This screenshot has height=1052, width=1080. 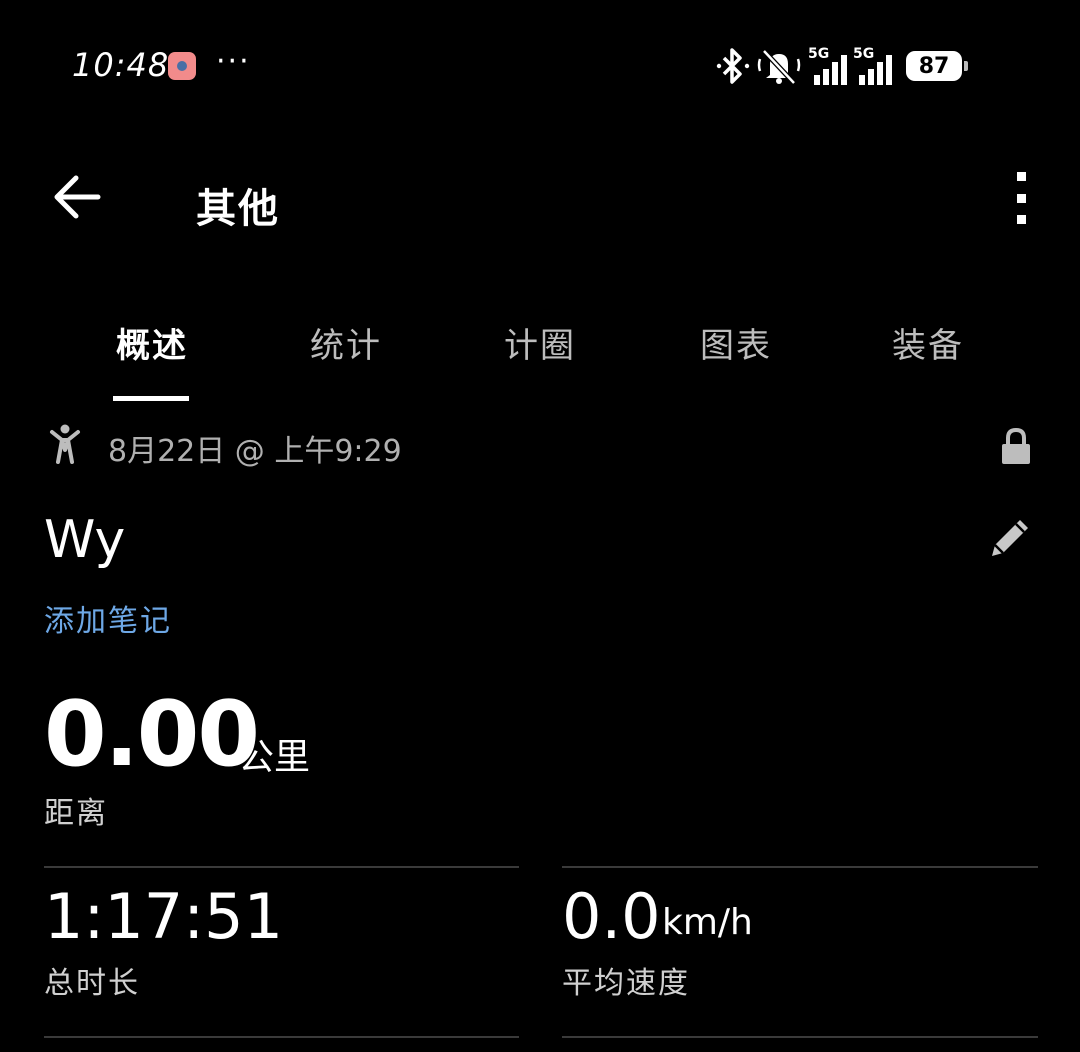 I want to click on avg-speed-value: 0.0, so click(x=611, y=916).